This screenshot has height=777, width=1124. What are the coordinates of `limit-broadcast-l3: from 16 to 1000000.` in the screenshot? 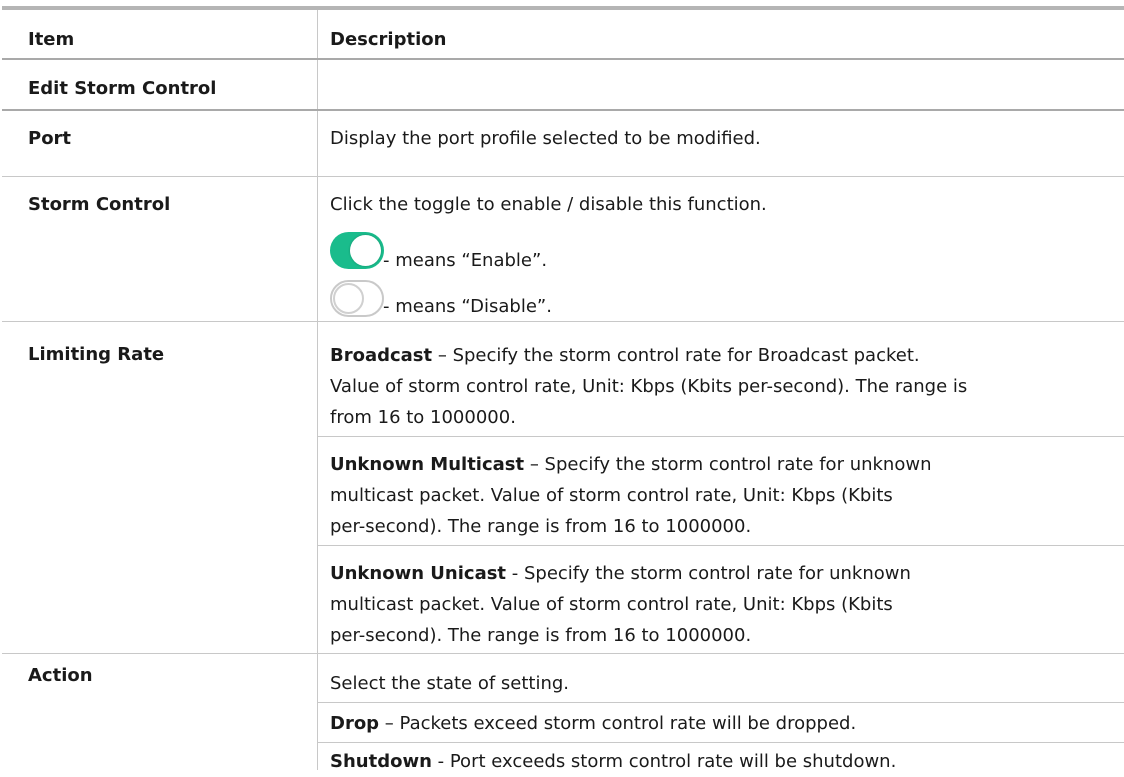 It's located at (423, 417).